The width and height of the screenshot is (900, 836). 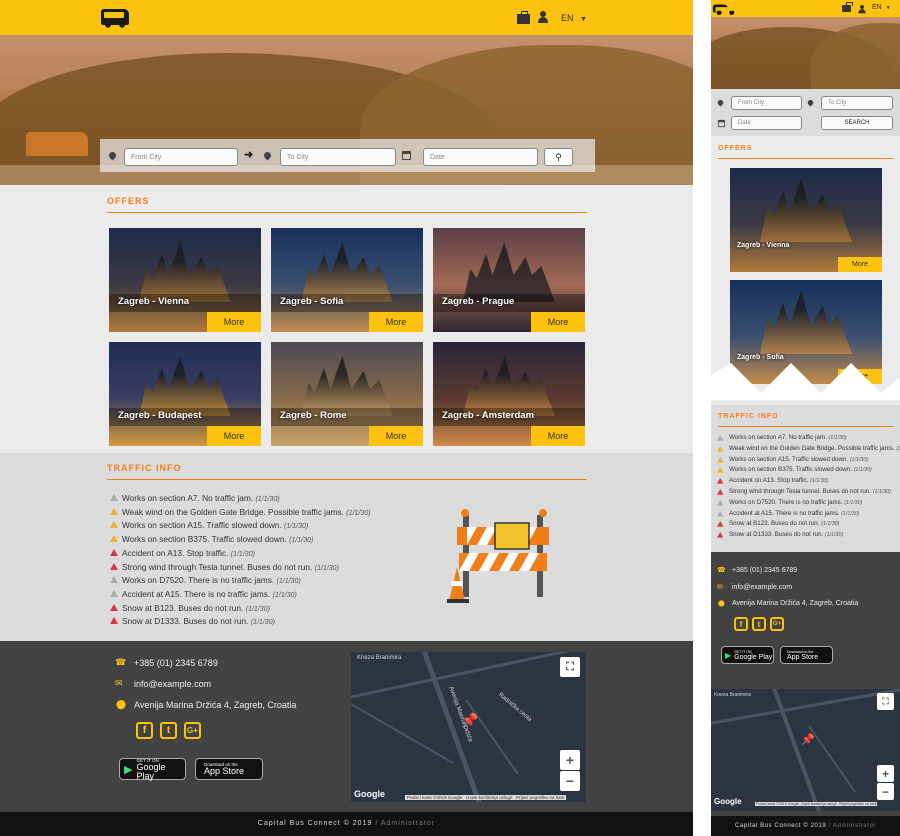 What do you see at coordinates (347, 394) in the screenshot?
I see `offer-card: Zagreb - Rome More` at bounding box center [347, 394].